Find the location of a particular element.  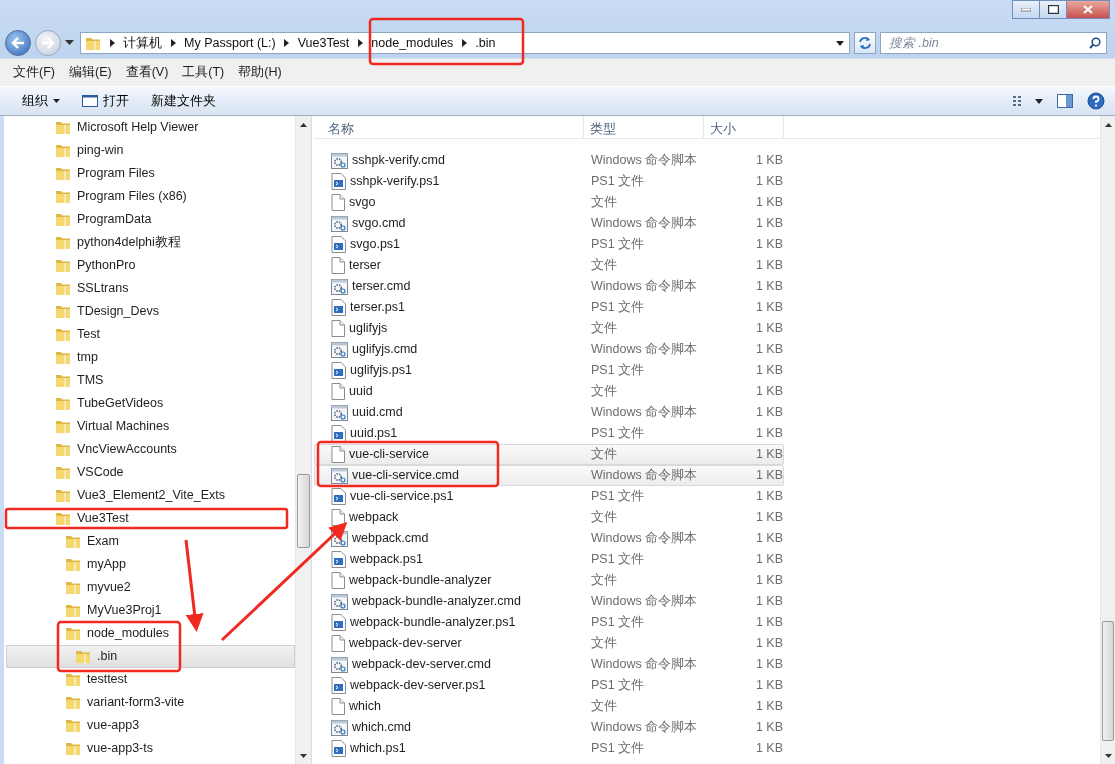

breadcrumb-item: node_modules is located at coordinates (412, 43).